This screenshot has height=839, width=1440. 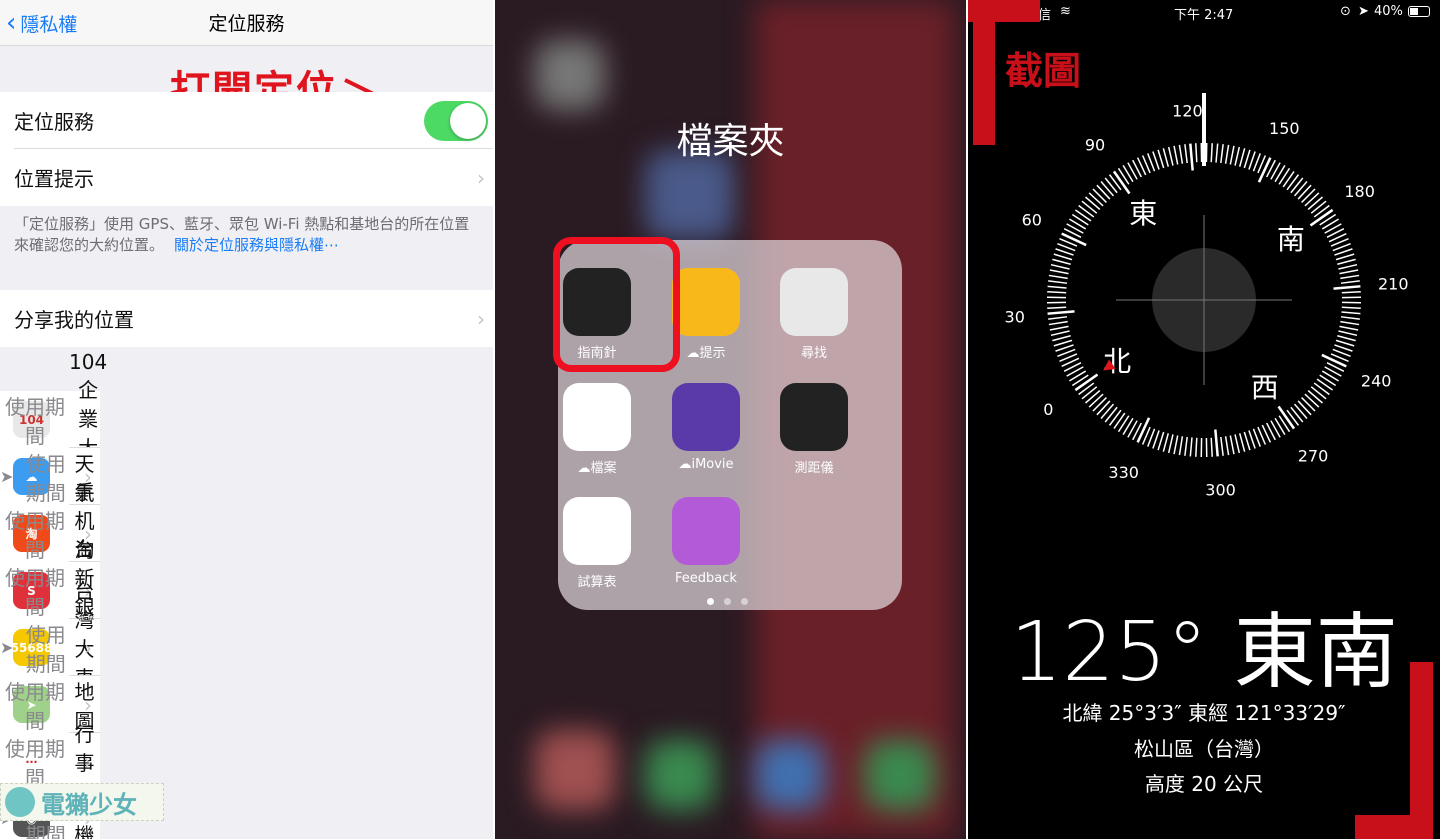 What do you see at coordinates (814, 302) in the screenshot?
I see `find-my-icon` at bounding box center [814, 302].